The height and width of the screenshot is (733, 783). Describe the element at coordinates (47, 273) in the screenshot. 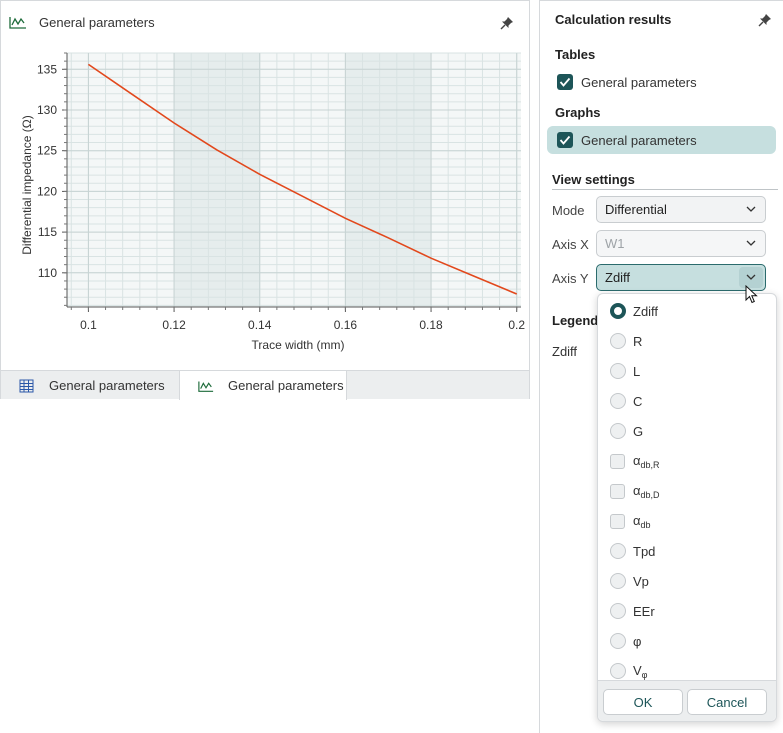

I see `y-tick-label: 110` at that location.